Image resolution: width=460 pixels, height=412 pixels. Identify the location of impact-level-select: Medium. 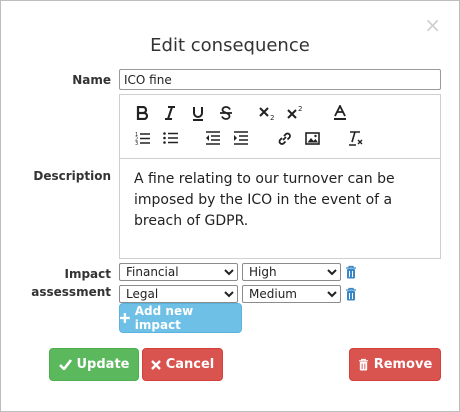
(291, 294).